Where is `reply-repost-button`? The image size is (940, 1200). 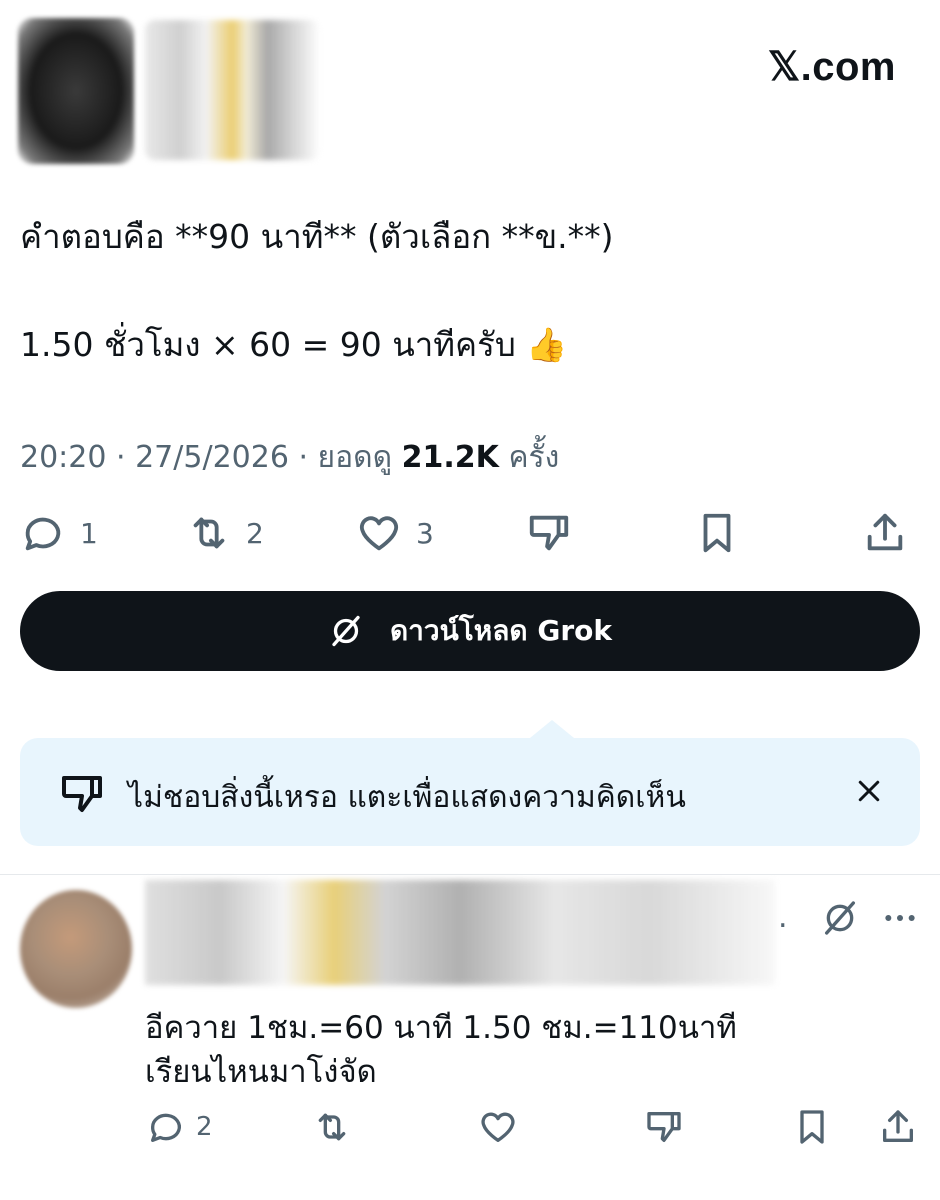
reply-repost-button is located at coordinates (332, 1127).